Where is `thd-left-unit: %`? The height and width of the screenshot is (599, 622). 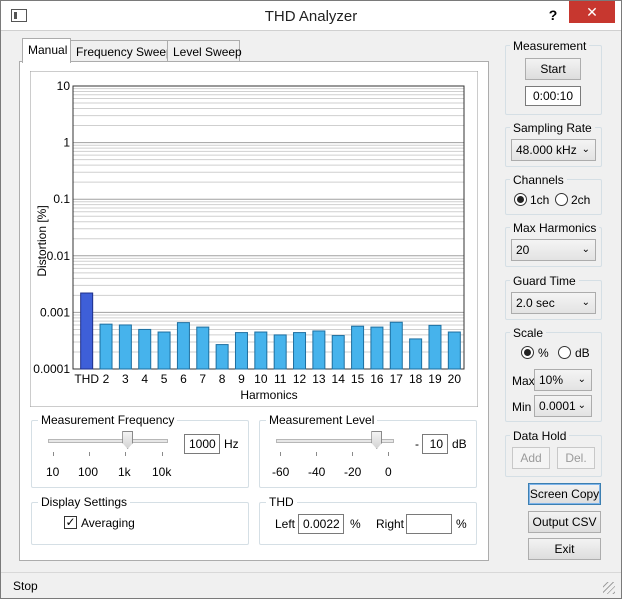
thd-left-unit: % is located at coordinates (355, 524).